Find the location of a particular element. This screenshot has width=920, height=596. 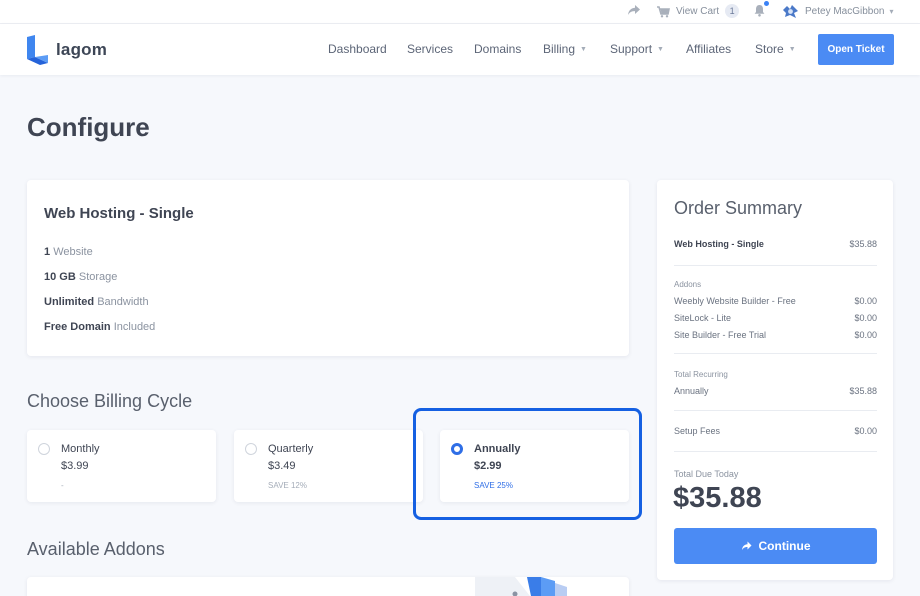

feature-value: Unlimited is located at coordinates (69, 302).